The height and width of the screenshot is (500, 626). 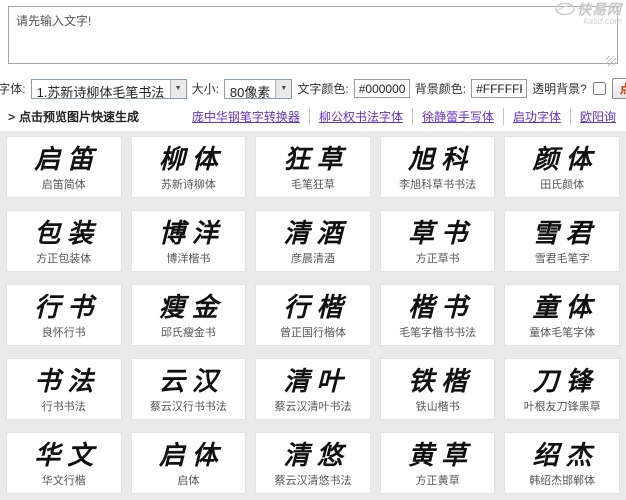 I want to click on font-preview-tile: 清悠 蔡云汉清悠书法, so click(x=313, y=463).